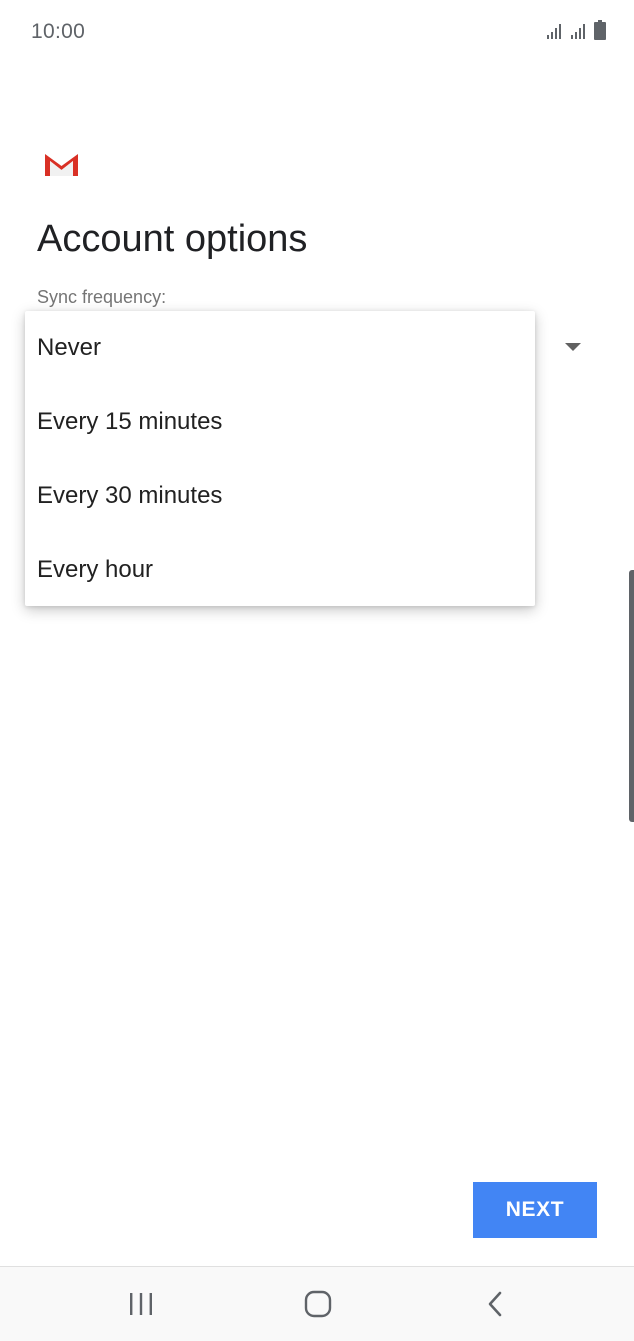  Describe the element at coordinates (631, 696) in the screenshot. I see `scroll-indicator` at that location.